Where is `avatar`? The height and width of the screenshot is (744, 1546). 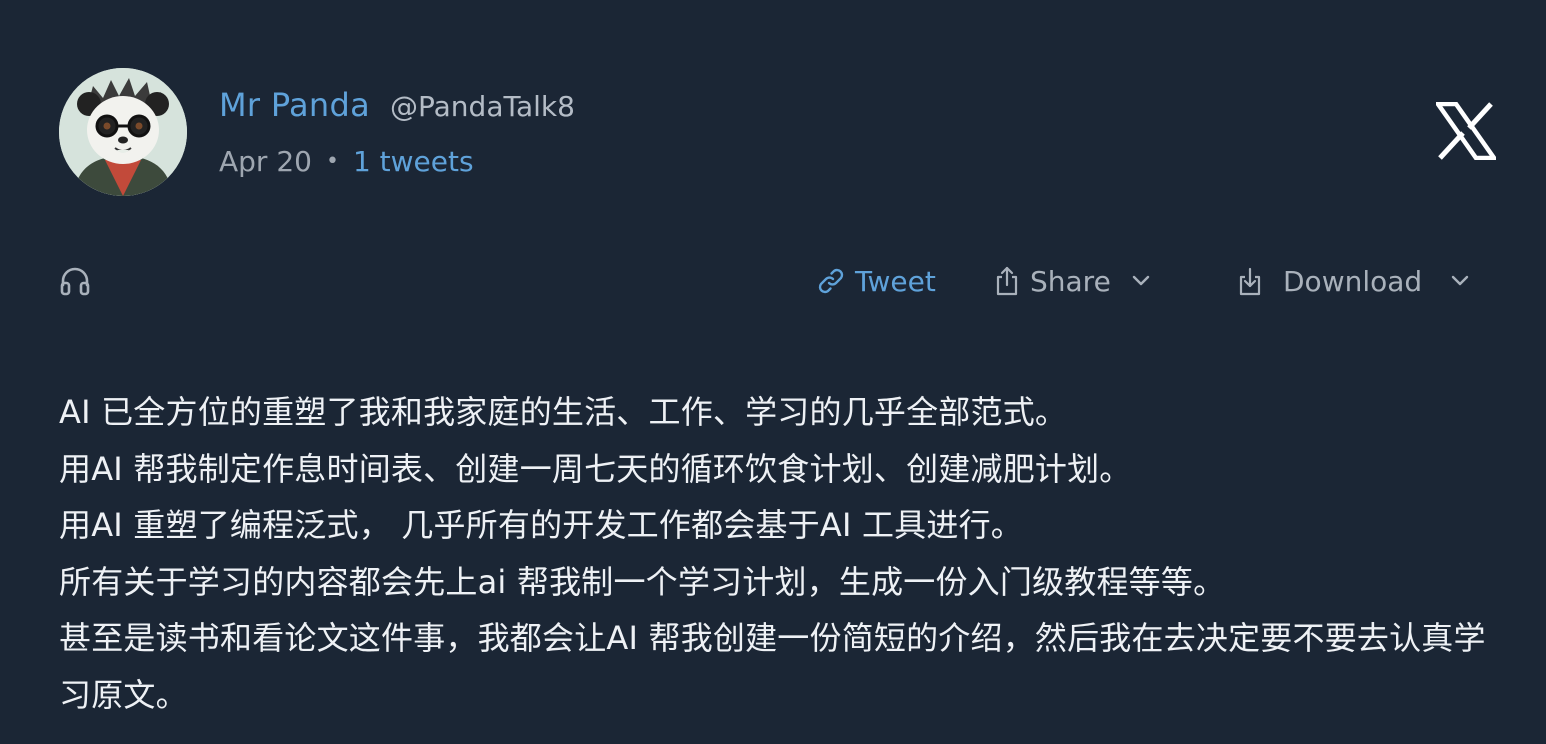 avatar is located at coordinates (123, 132).